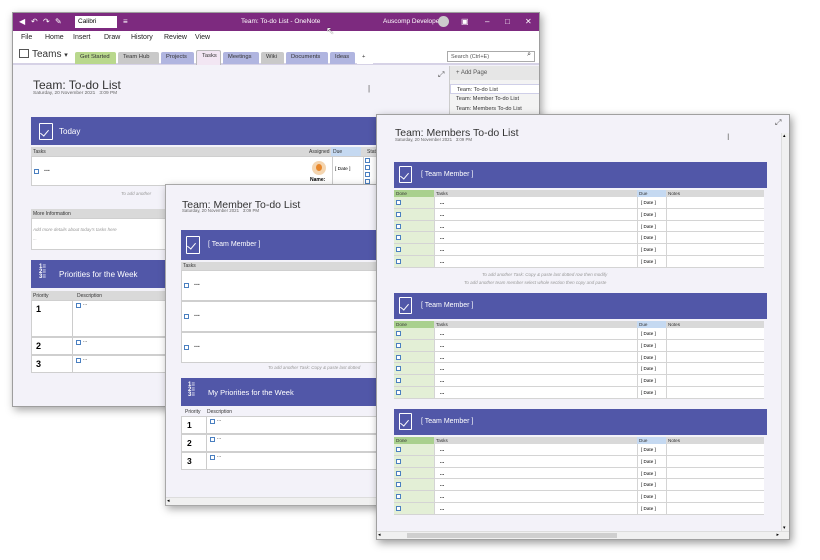  I want to click on redo-icon: ↷, so click(46, 22).